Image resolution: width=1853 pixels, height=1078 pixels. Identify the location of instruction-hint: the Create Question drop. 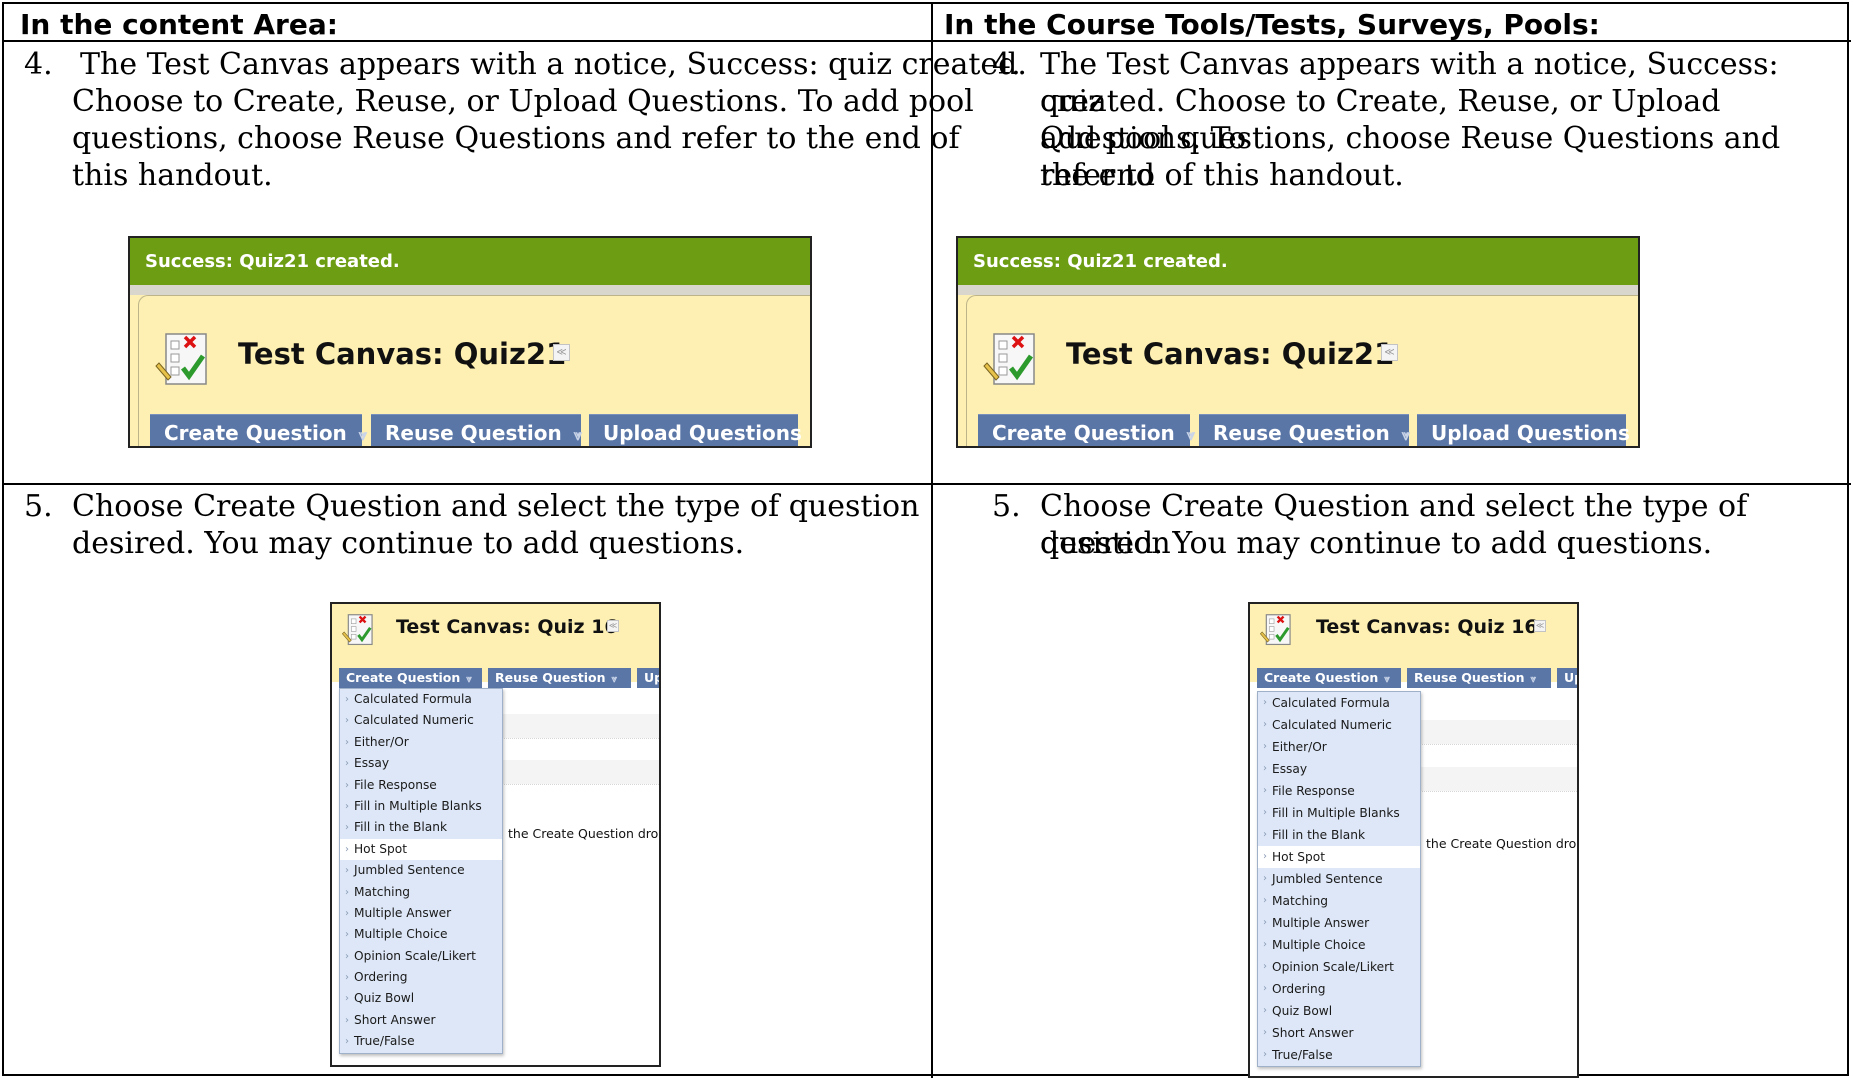
(1502, 843).